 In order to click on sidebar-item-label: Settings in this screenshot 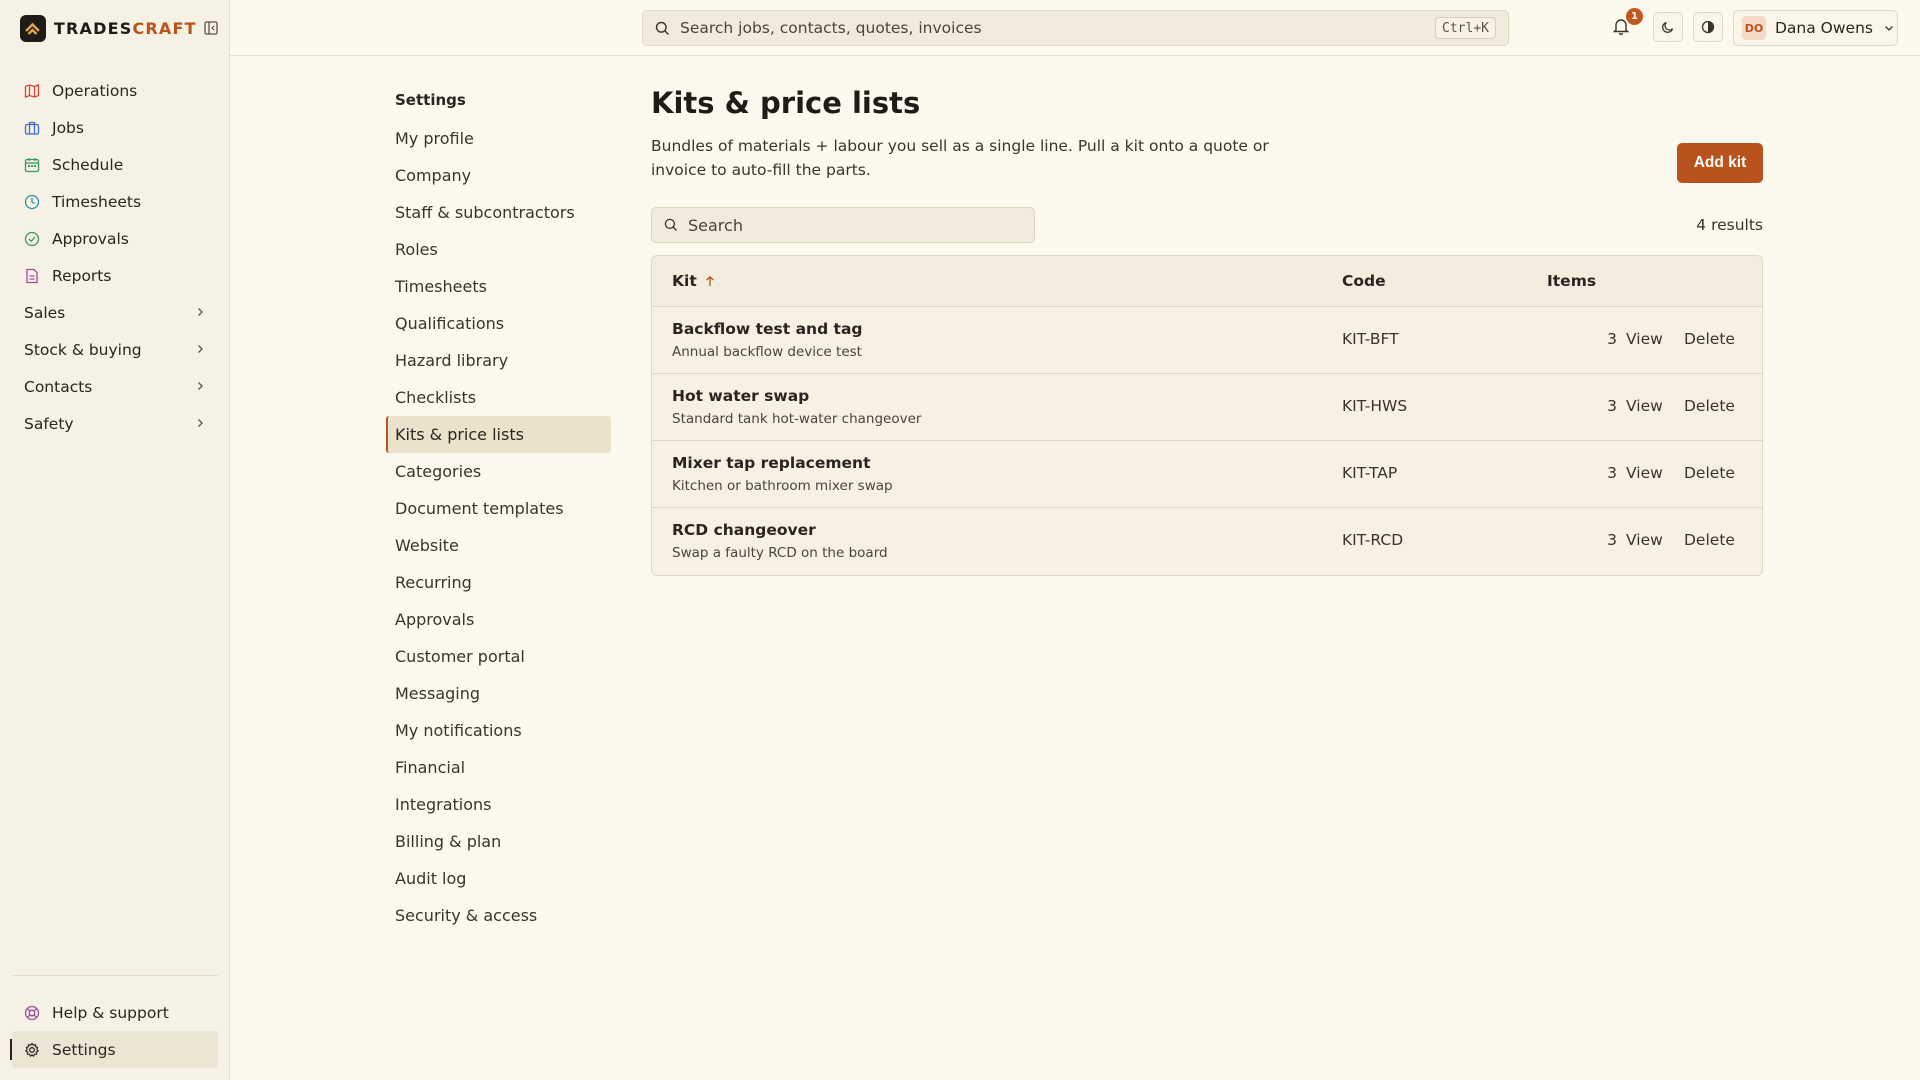, I will do `click(84, 1049)`.